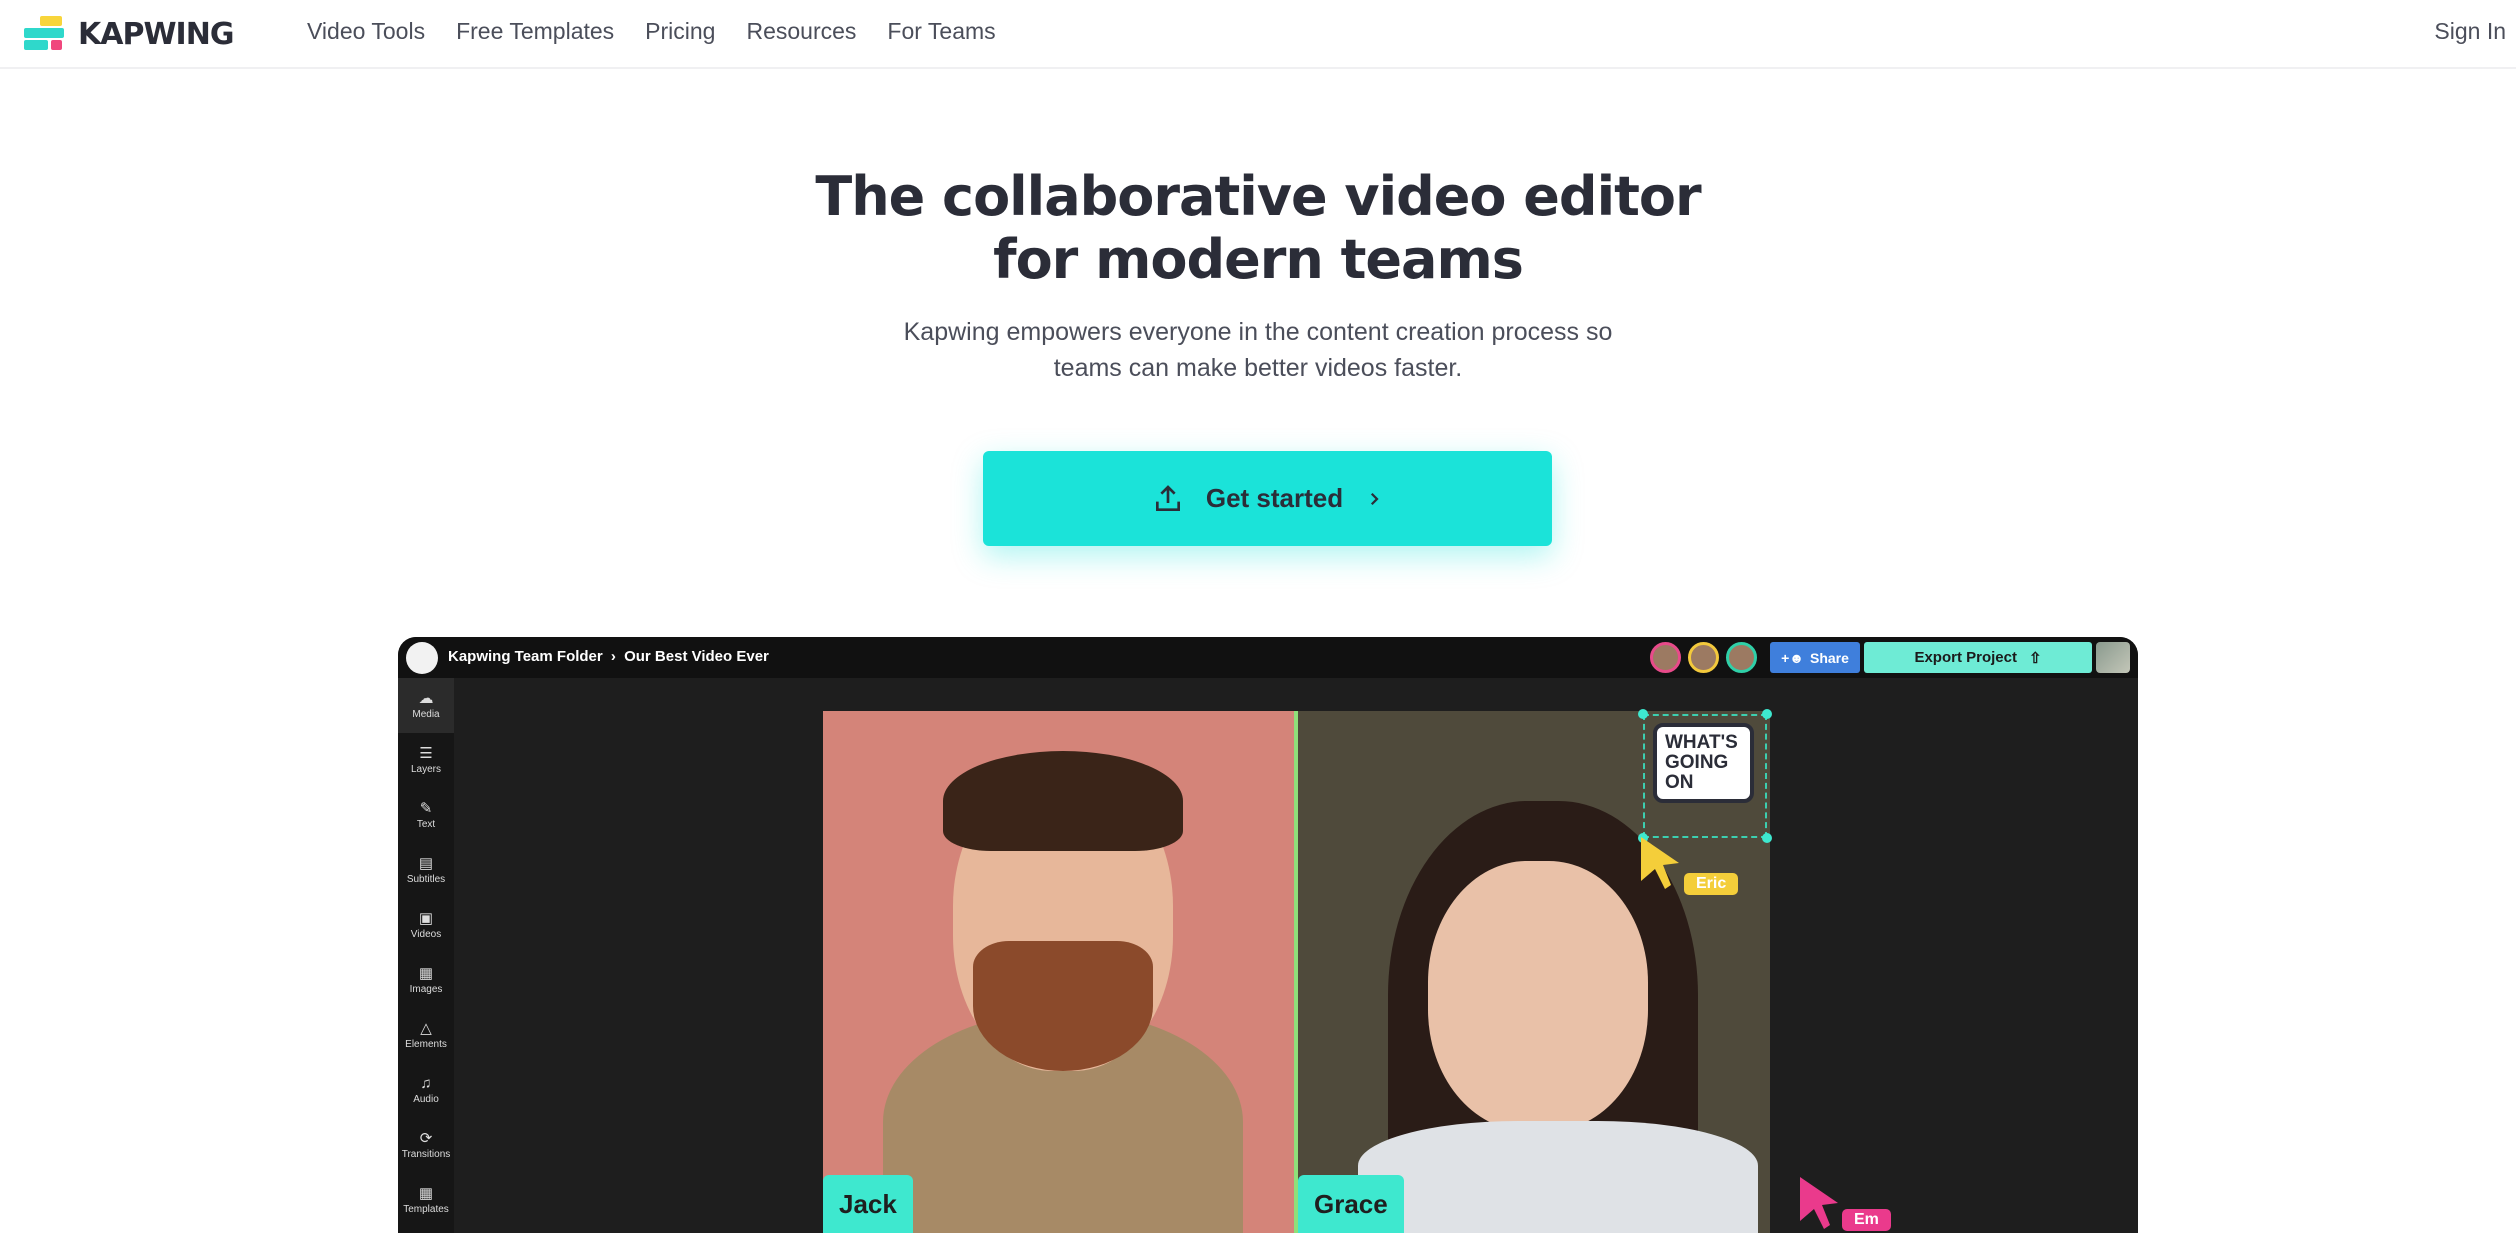 Image resolution: width=2516 pixels, height=1233 pixels. I want to click on export-project-button: Export Project ⇧, so click(1978, 657).